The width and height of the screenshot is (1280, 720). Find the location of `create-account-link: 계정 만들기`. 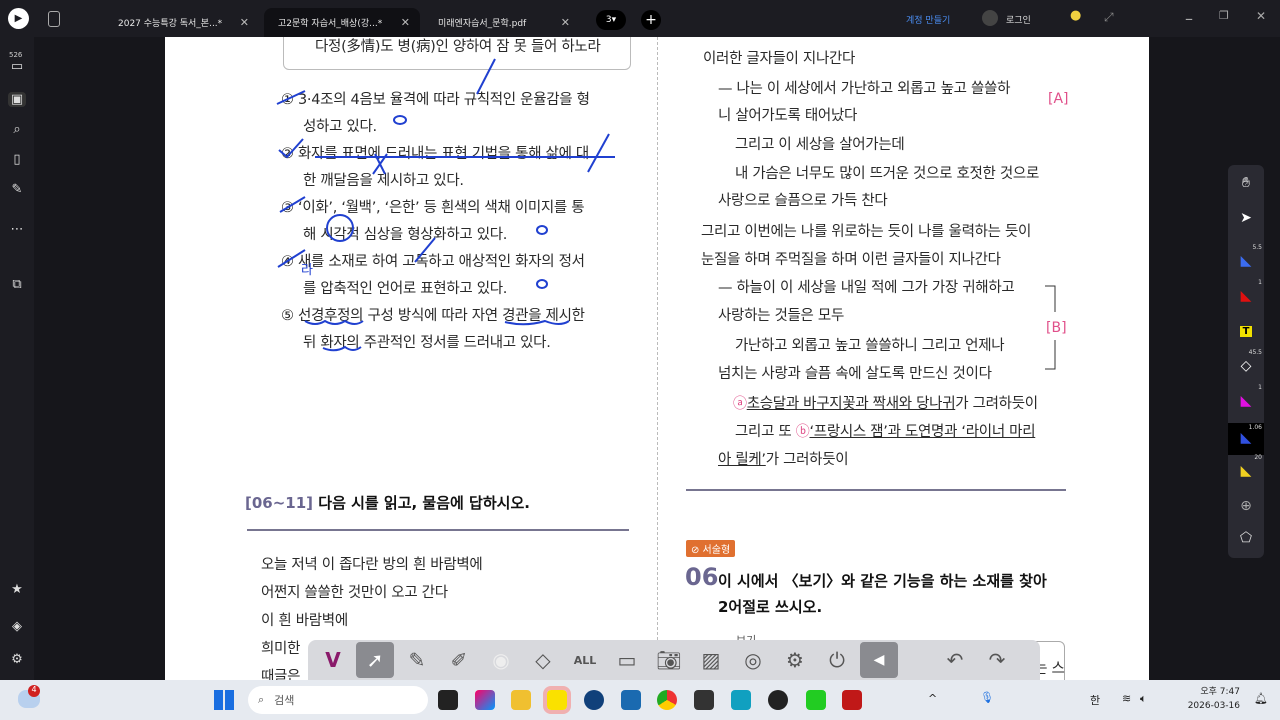

create-account-link: 계정 만들기 is located at coordinates (928, 19).